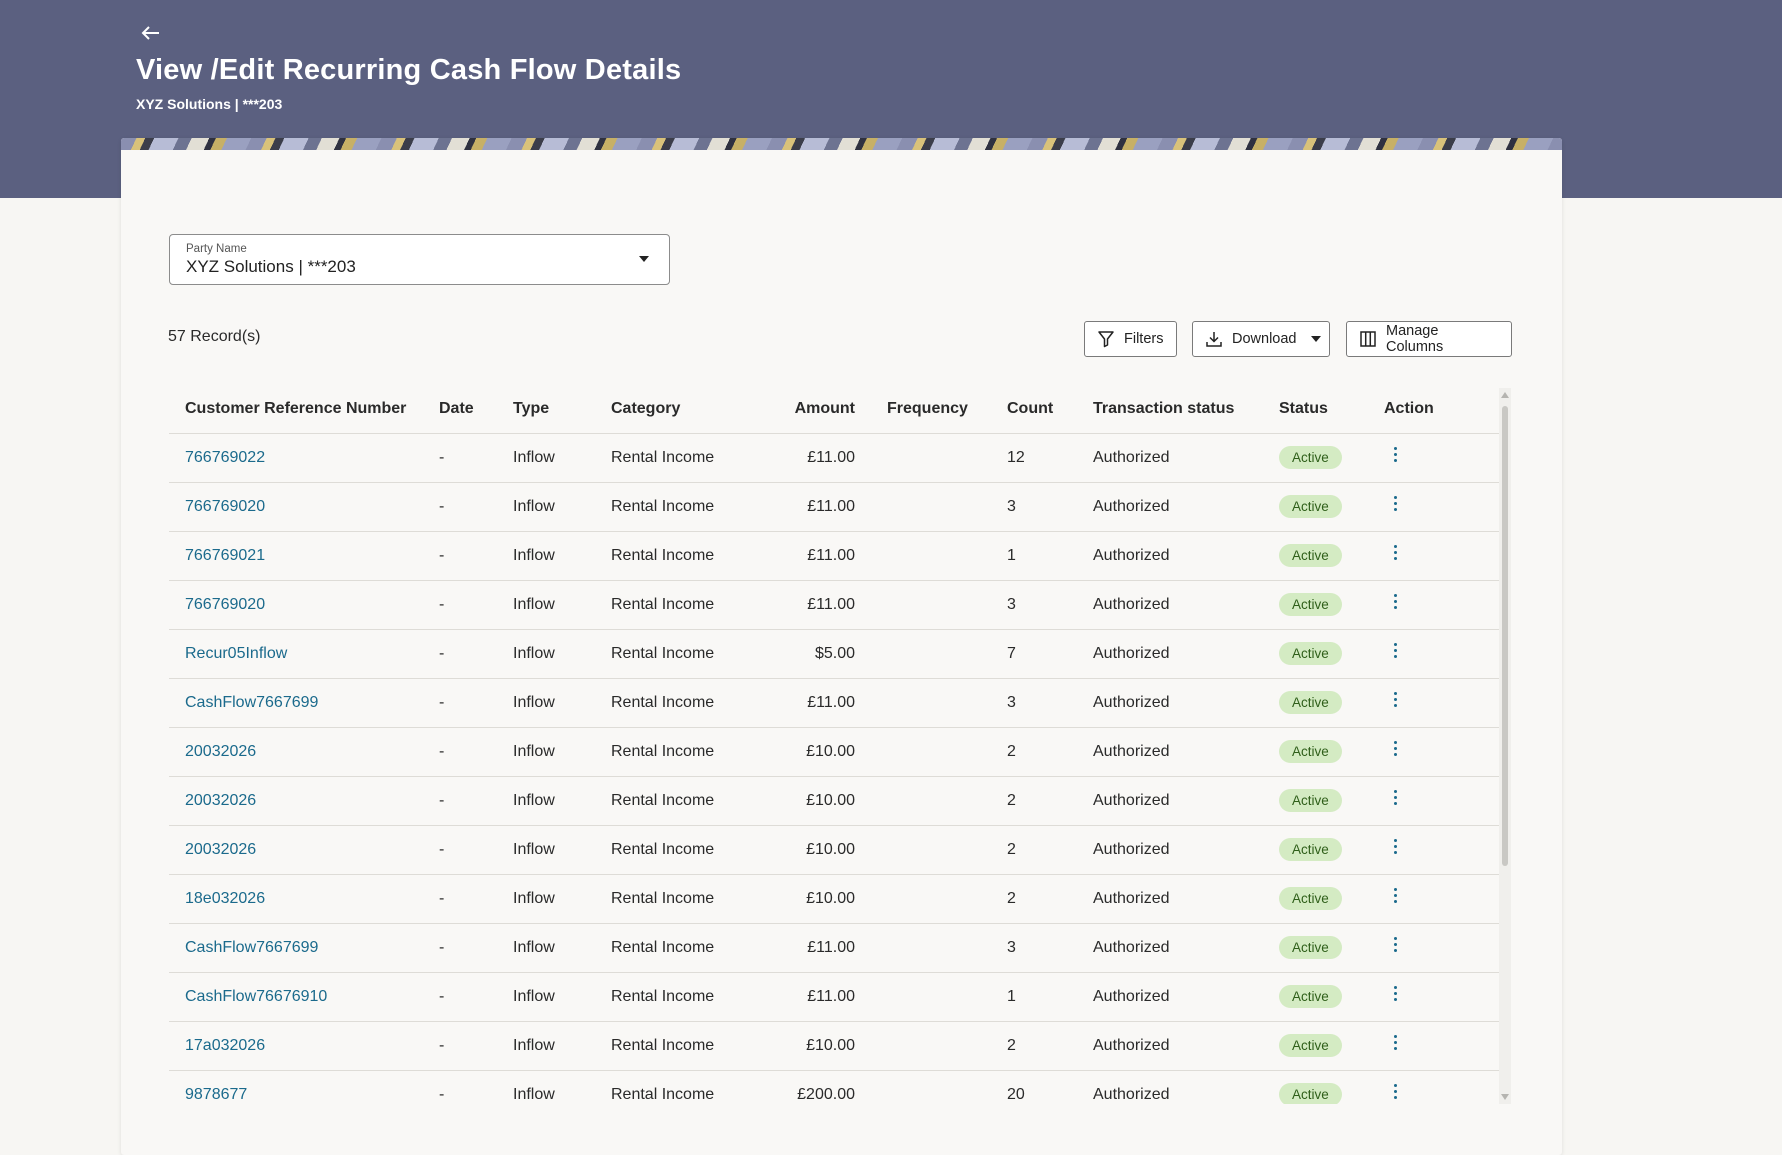 Image resolution: width=1782 pixels, height=1155 pixels. Describe the element at coordinates (225, 1045) in the screenshot. I see `reference-number-link: 17a032026` at that location.